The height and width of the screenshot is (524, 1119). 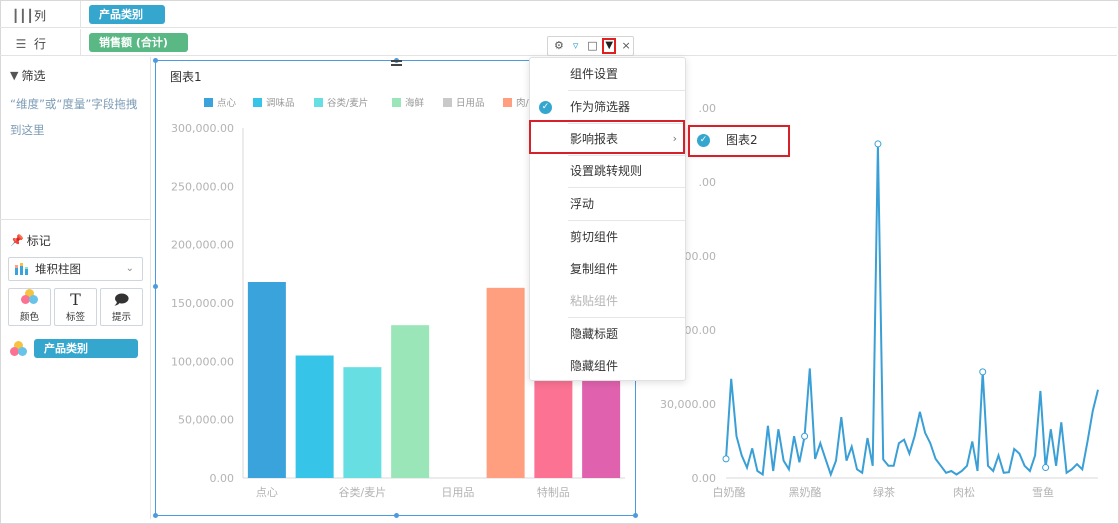 I want to click on menu-item-cut: 剪切组件, so click(x=608, y=237).